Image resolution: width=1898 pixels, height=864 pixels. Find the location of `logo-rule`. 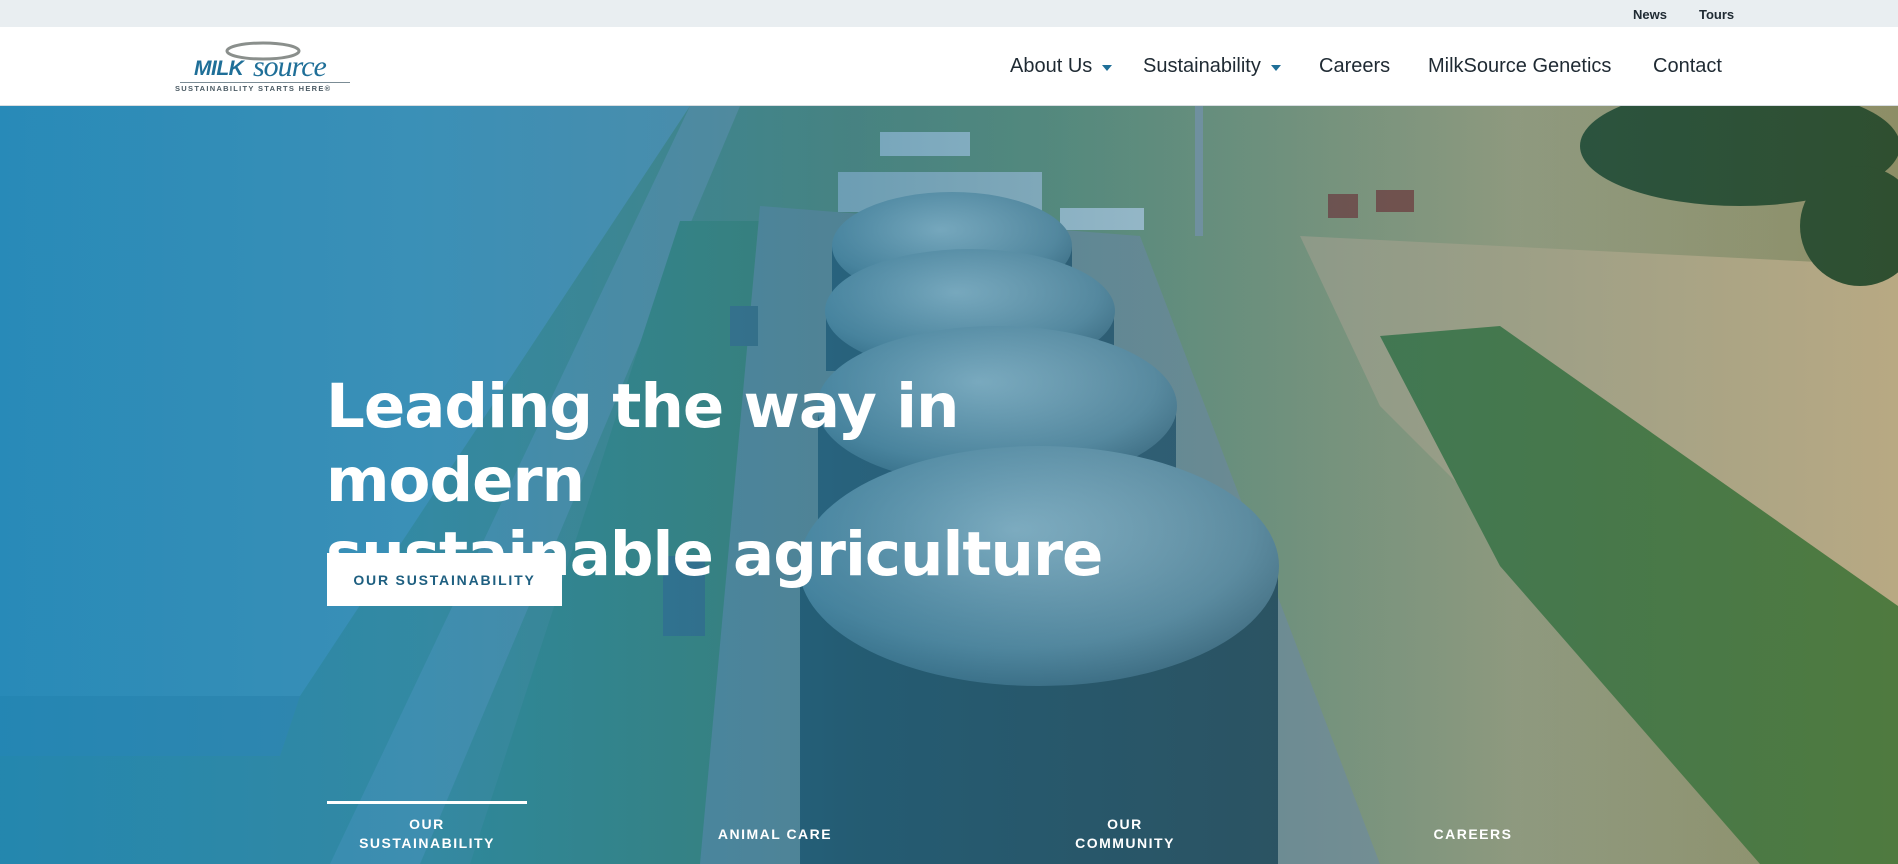

logo-rule is located at coordinates (265, 82).